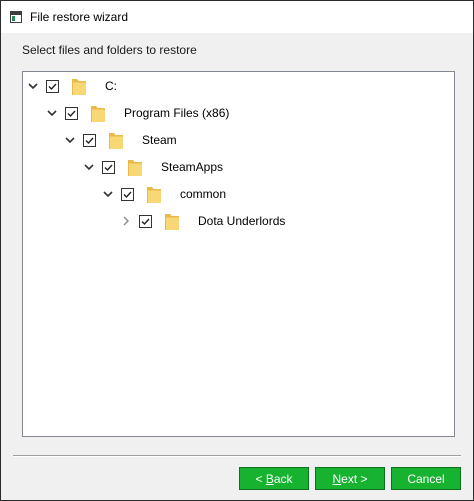  I want to click on tree-node-common: common, so click(164, 194).